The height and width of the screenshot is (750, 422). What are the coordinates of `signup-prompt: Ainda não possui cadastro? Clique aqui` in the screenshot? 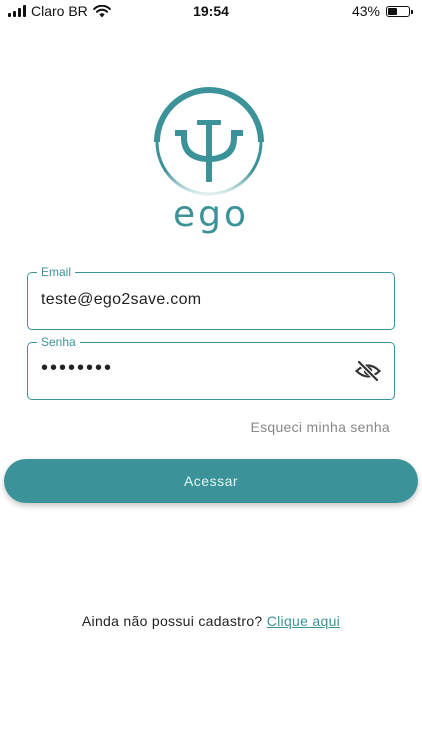 It's located at (211, 621).